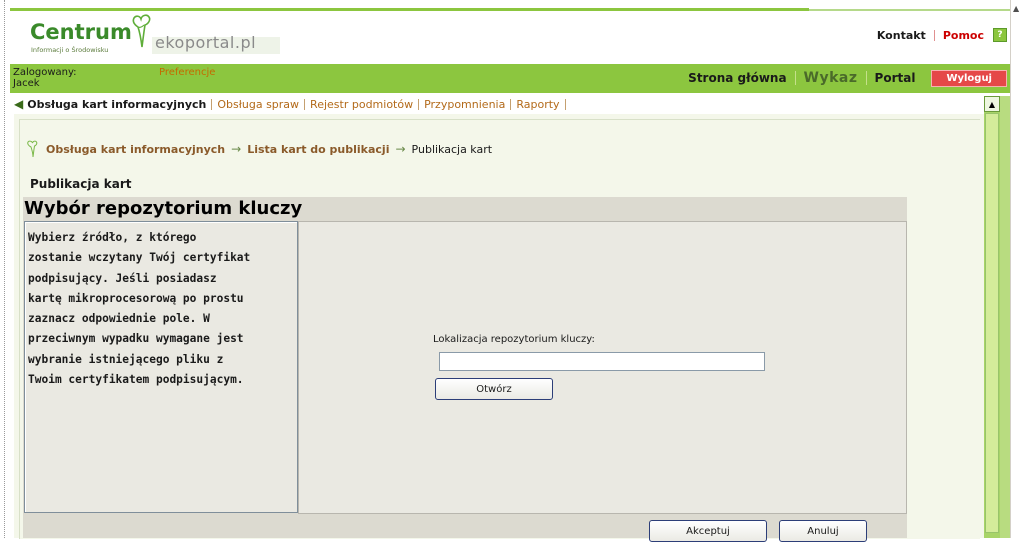 This screenshot has height=542, width=1023. Describe the element at coordinates (45, 72) in the screenshot. I see `logged-in-label: Zalogowany:` at that location.